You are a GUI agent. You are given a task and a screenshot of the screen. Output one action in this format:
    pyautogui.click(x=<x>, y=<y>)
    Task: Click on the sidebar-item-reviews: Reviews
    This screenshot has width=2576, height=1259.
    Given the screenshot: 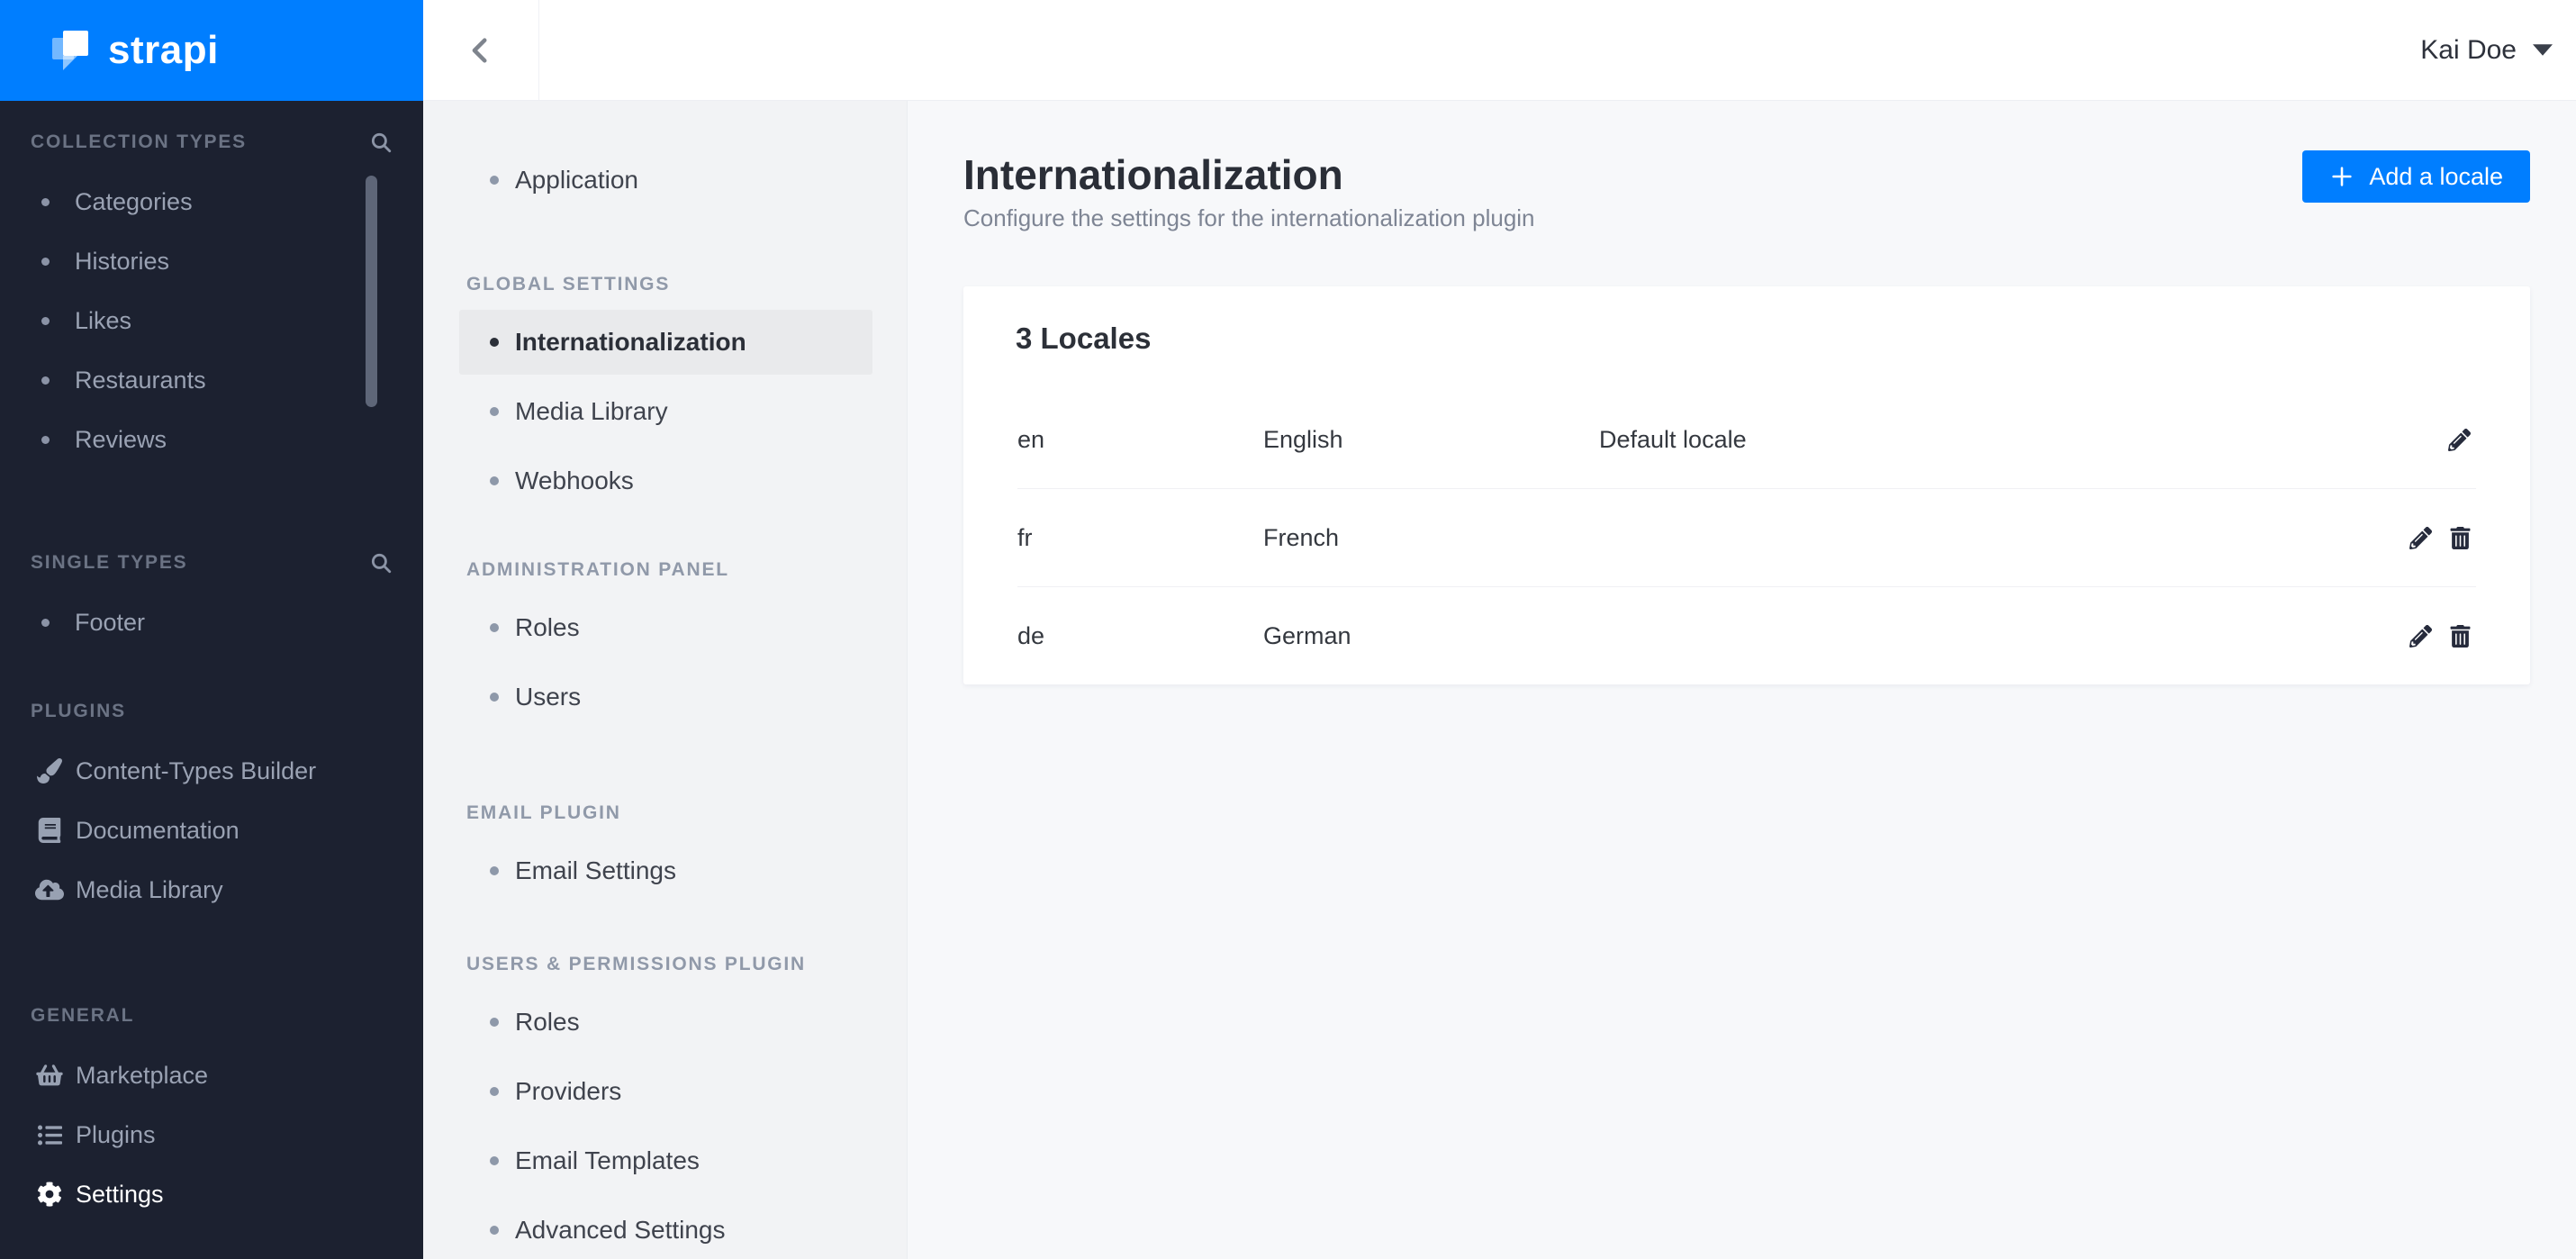 What is the action you would take?
    pyautogui.click(x=211, y=439)
    